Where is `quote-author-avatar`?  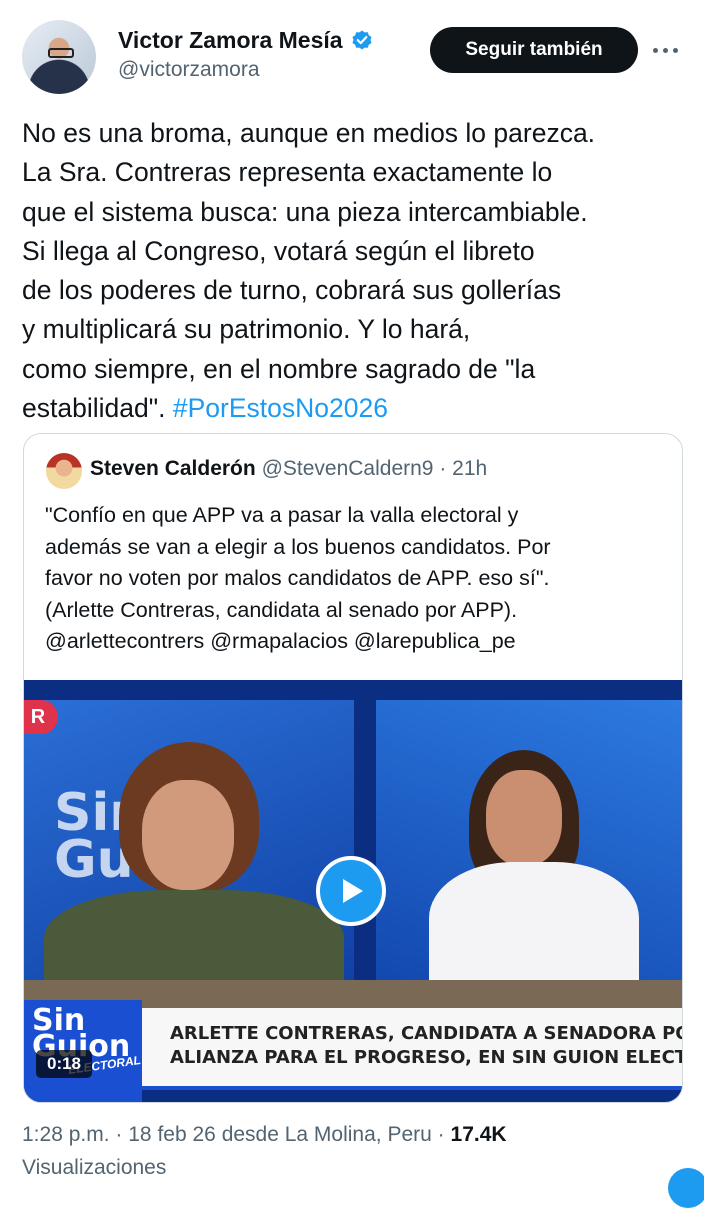 quote-author-avatar is located at coordinates (64, 471).